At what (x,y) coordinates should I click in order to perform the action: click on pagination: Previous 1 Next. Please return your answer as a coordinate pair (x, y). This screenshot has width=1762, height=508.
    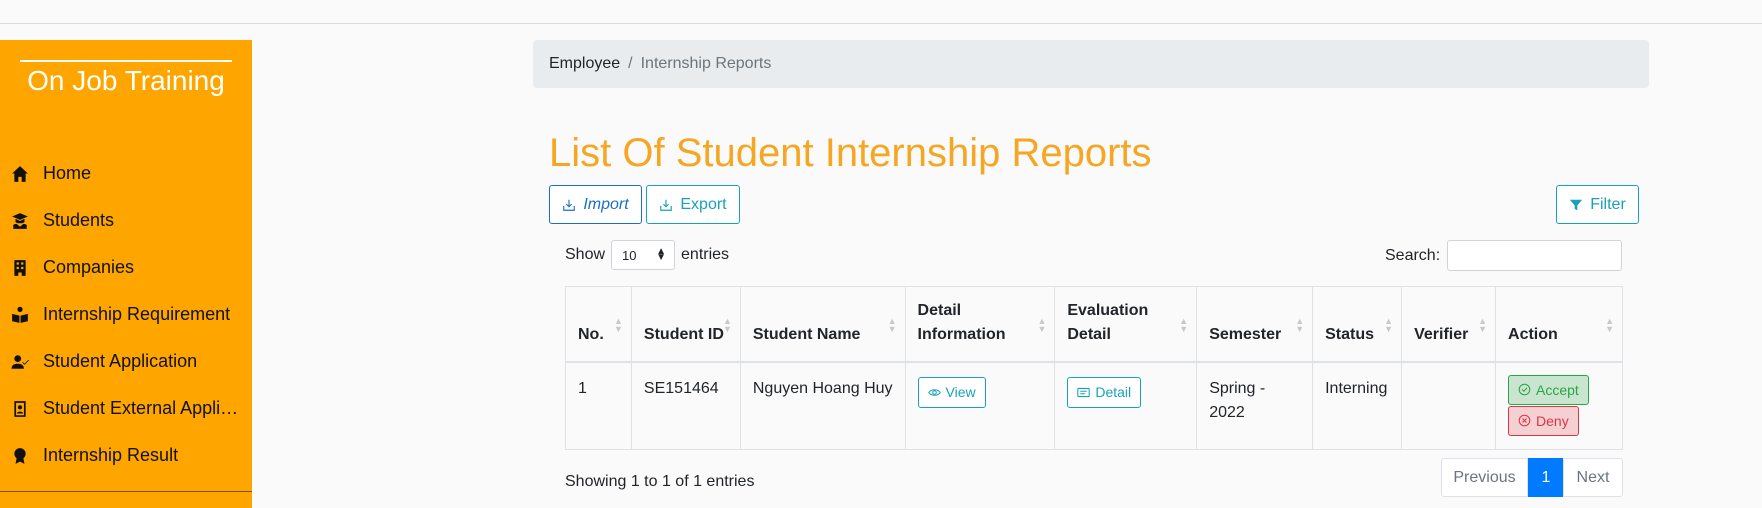
    Looking at the image, I should click on (1532, 477).